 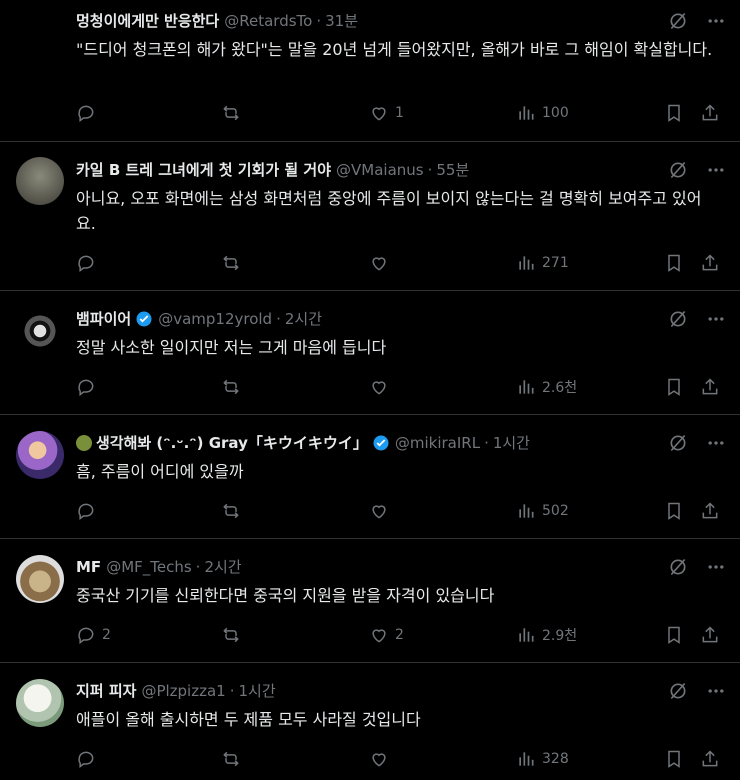 What do you see at coordinates (360, 20) in the screenshot?
I see `tweet-header: 멍청이에게만 반응한다 @RetardsTo · 31분` at bounding box center [360, 20].